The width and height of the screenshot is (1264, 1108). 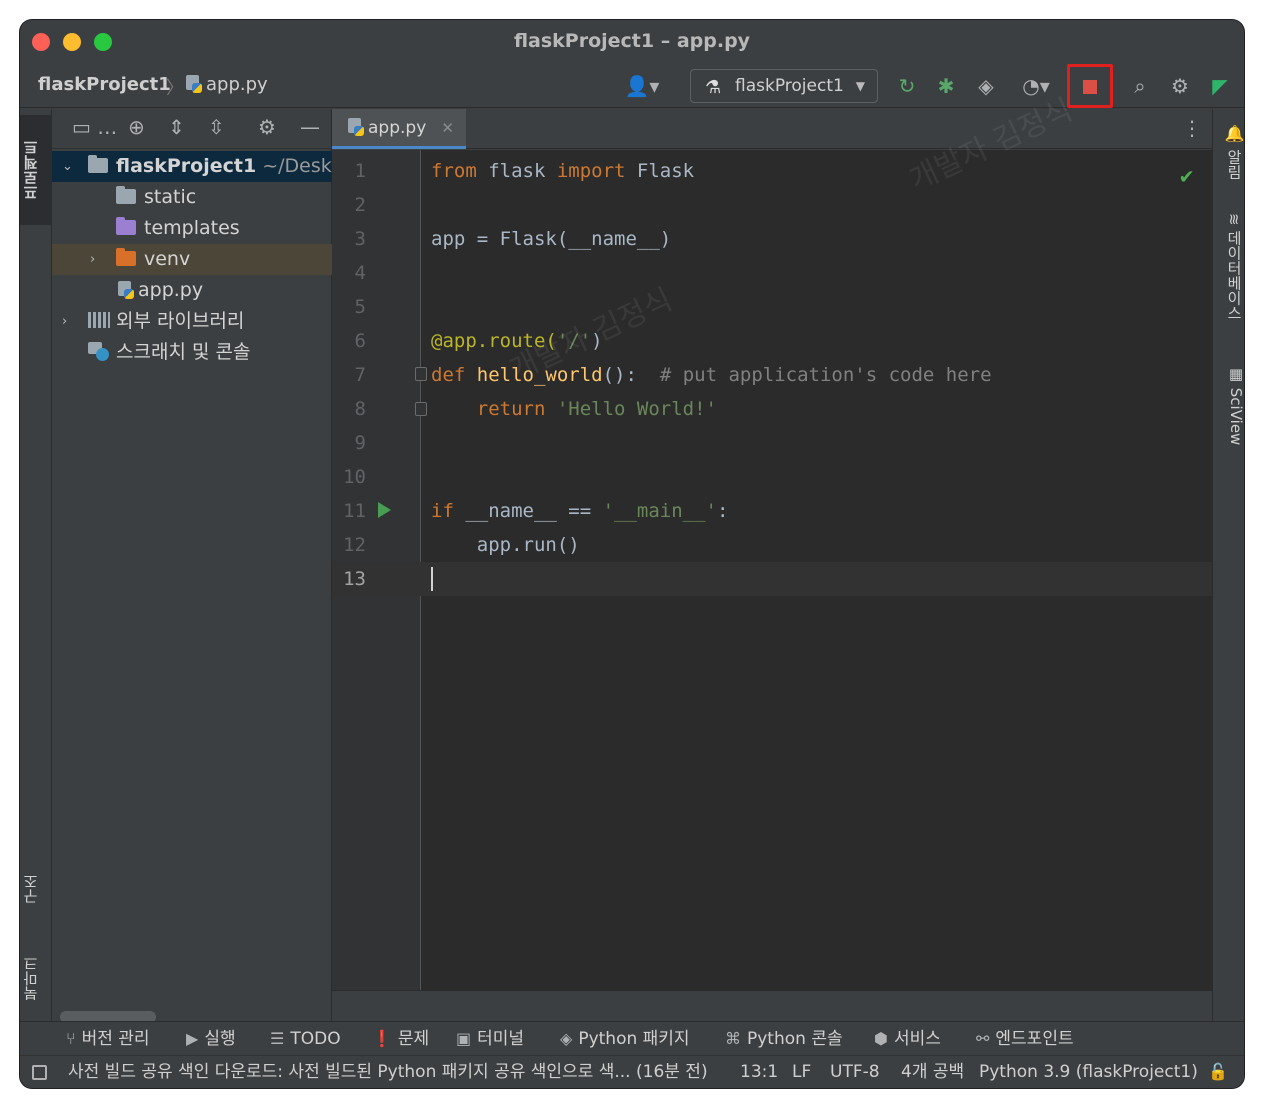 I want to click on python-icon: ⌘, so click(x=733, y=1038).